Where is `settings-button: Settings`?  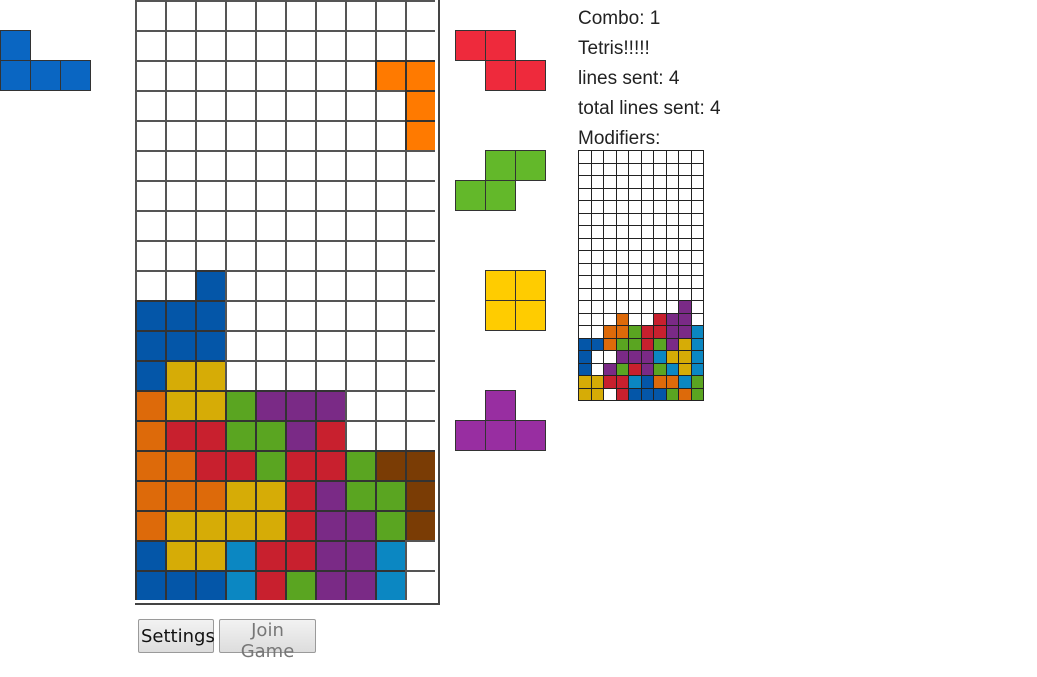 settings-button: Settings is located at coordinates (176, 636).